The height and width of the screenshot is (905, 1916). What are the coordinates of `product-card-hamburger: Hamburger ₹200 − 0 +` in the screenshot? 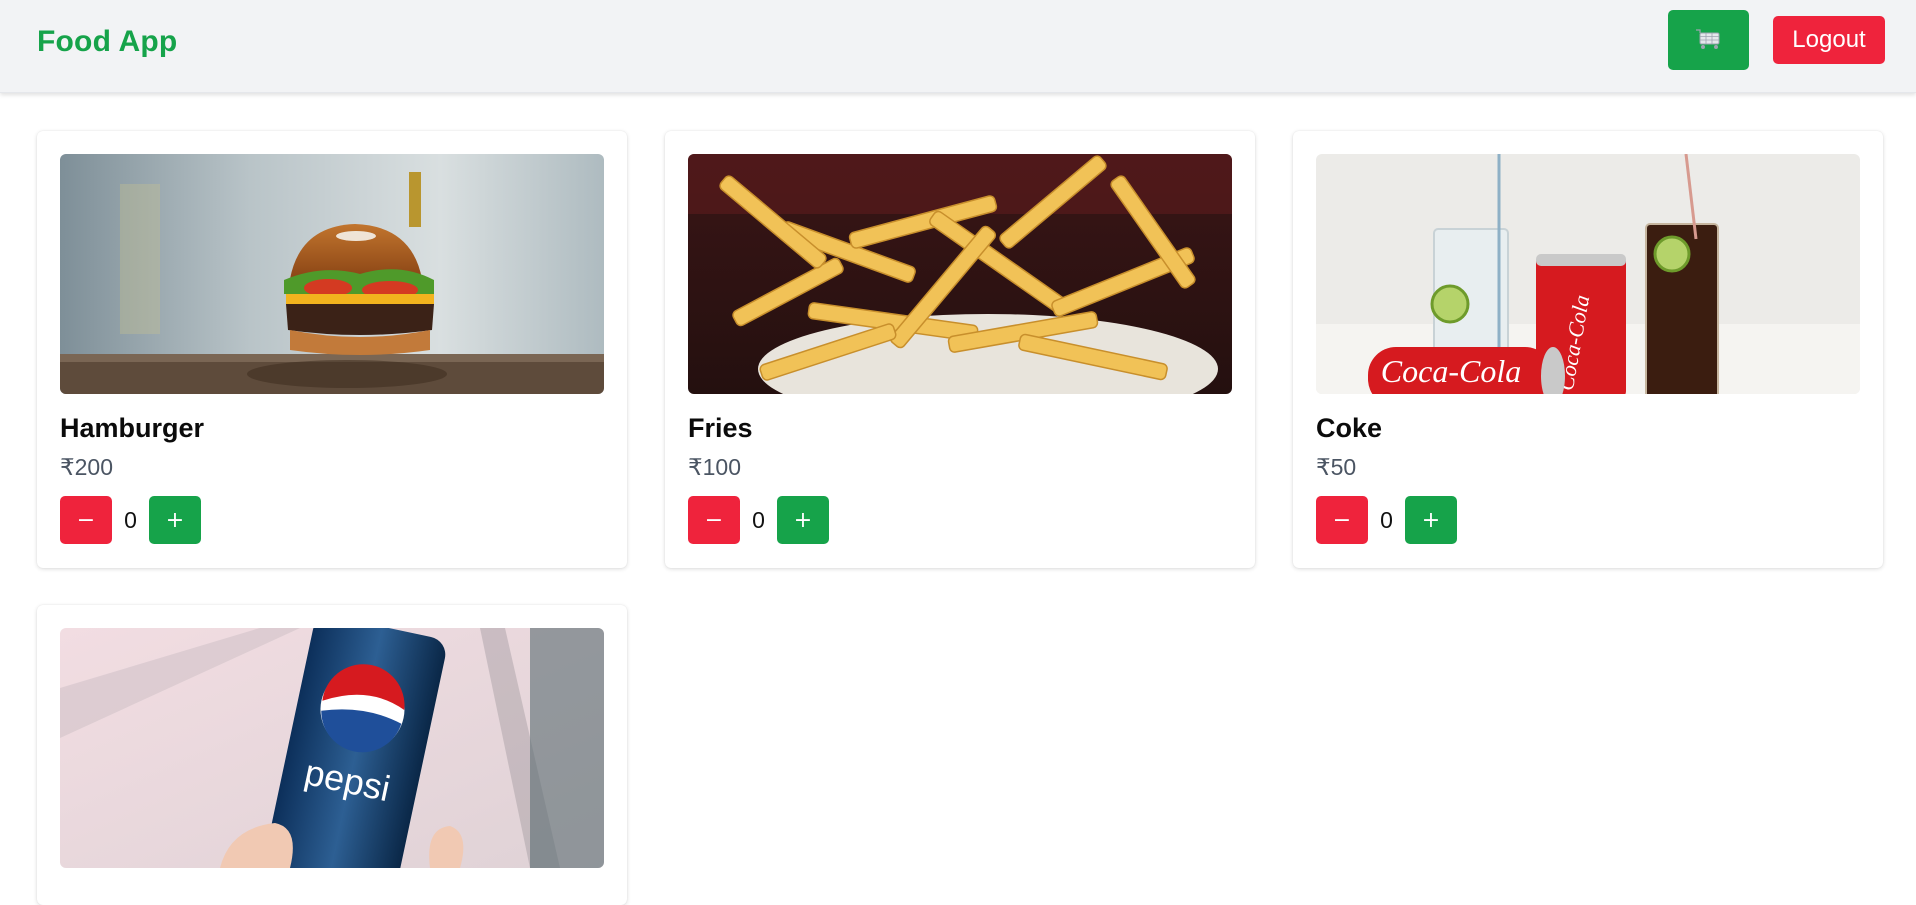 It's located at (332, 349).